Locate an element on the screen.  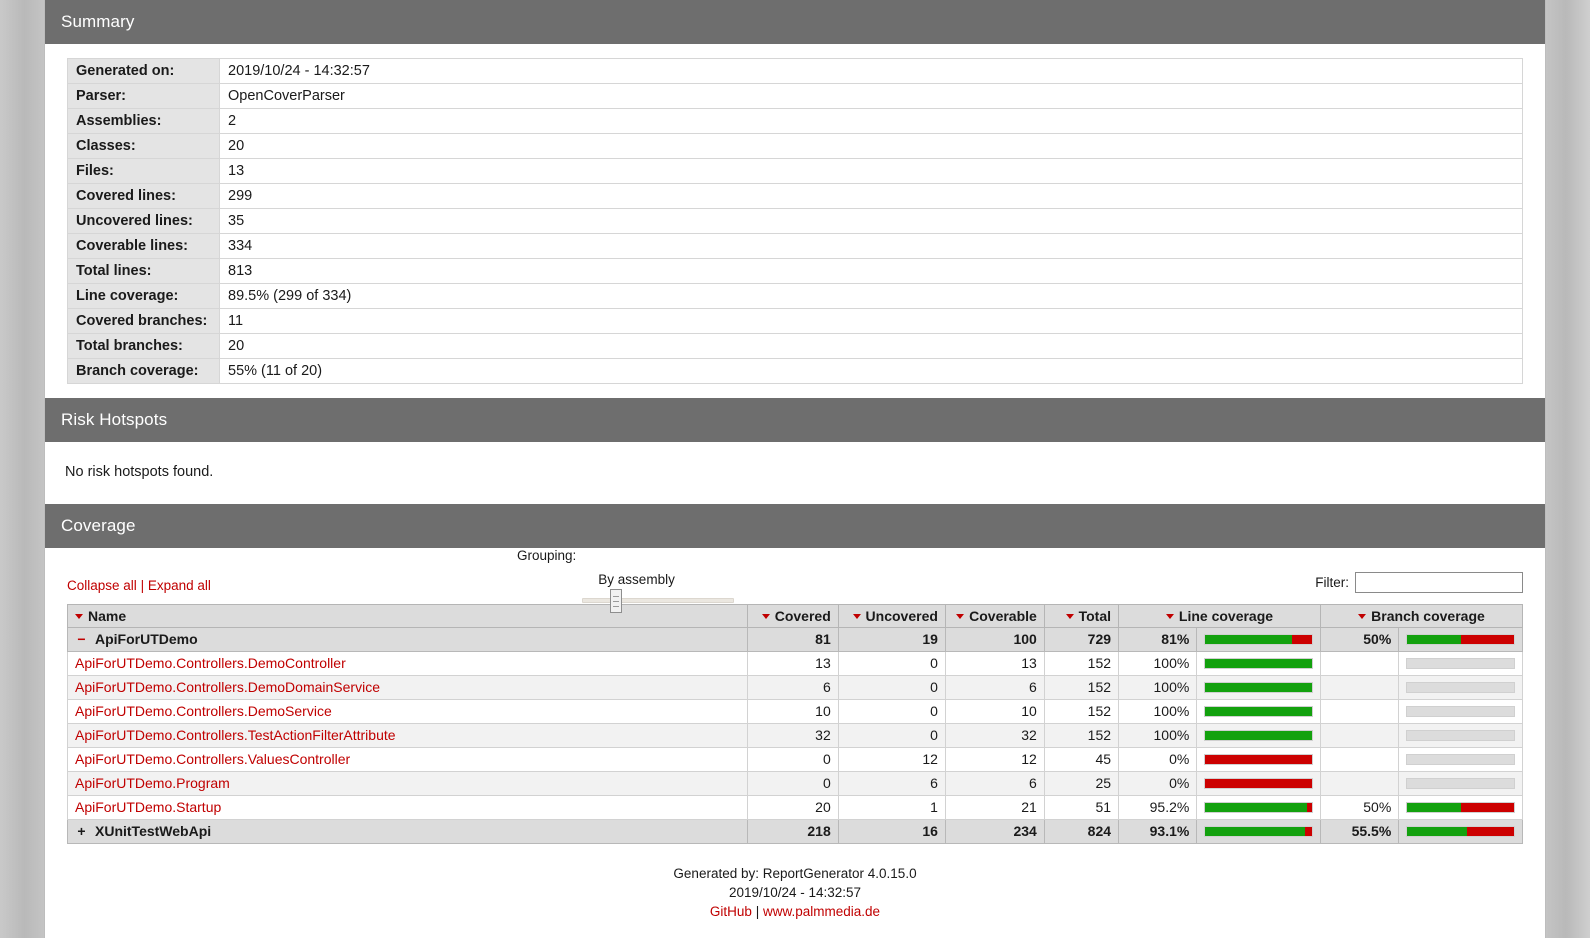
column-header-line-coverage: Line coverage is located at coordinates (1219, 616).